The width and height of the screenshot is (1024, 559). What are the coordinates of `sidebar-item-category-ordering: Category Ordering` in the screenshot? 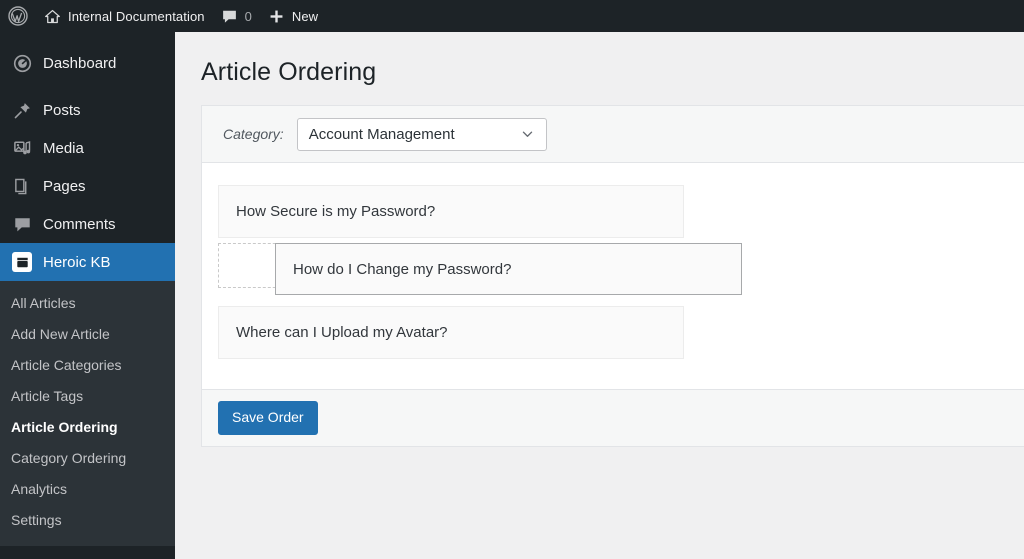 It's located at (87, 458).